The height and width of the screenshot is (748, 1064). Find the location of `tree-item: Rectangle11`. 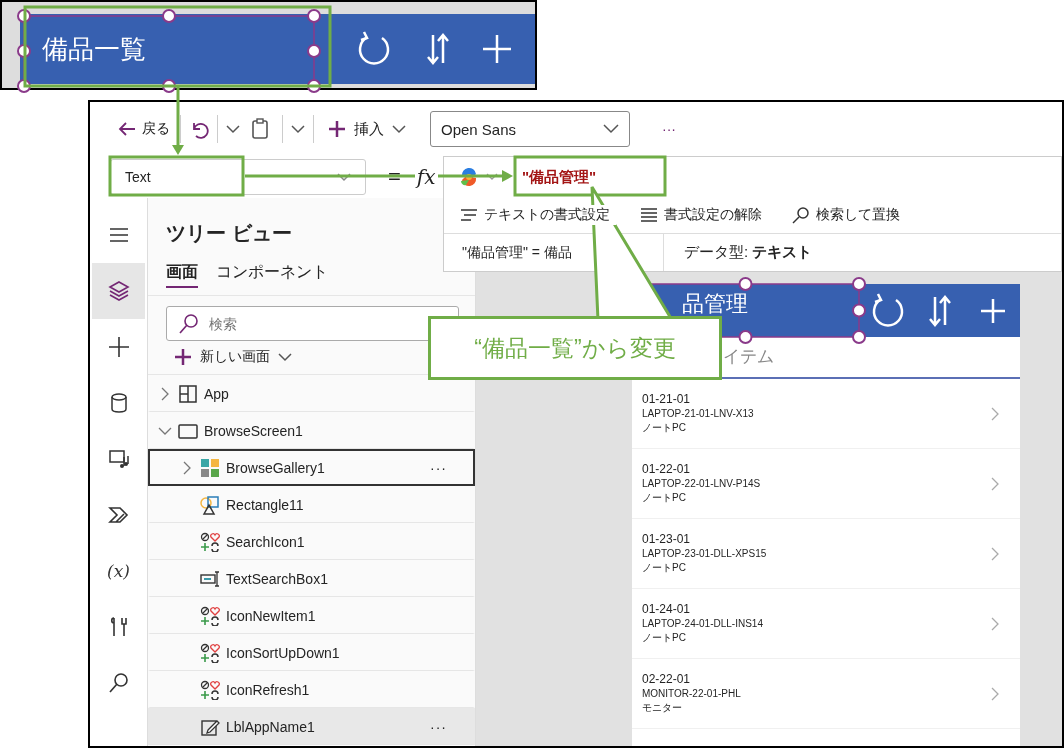

tree-item: Rectangle11 is located at coordinates (311, 504).